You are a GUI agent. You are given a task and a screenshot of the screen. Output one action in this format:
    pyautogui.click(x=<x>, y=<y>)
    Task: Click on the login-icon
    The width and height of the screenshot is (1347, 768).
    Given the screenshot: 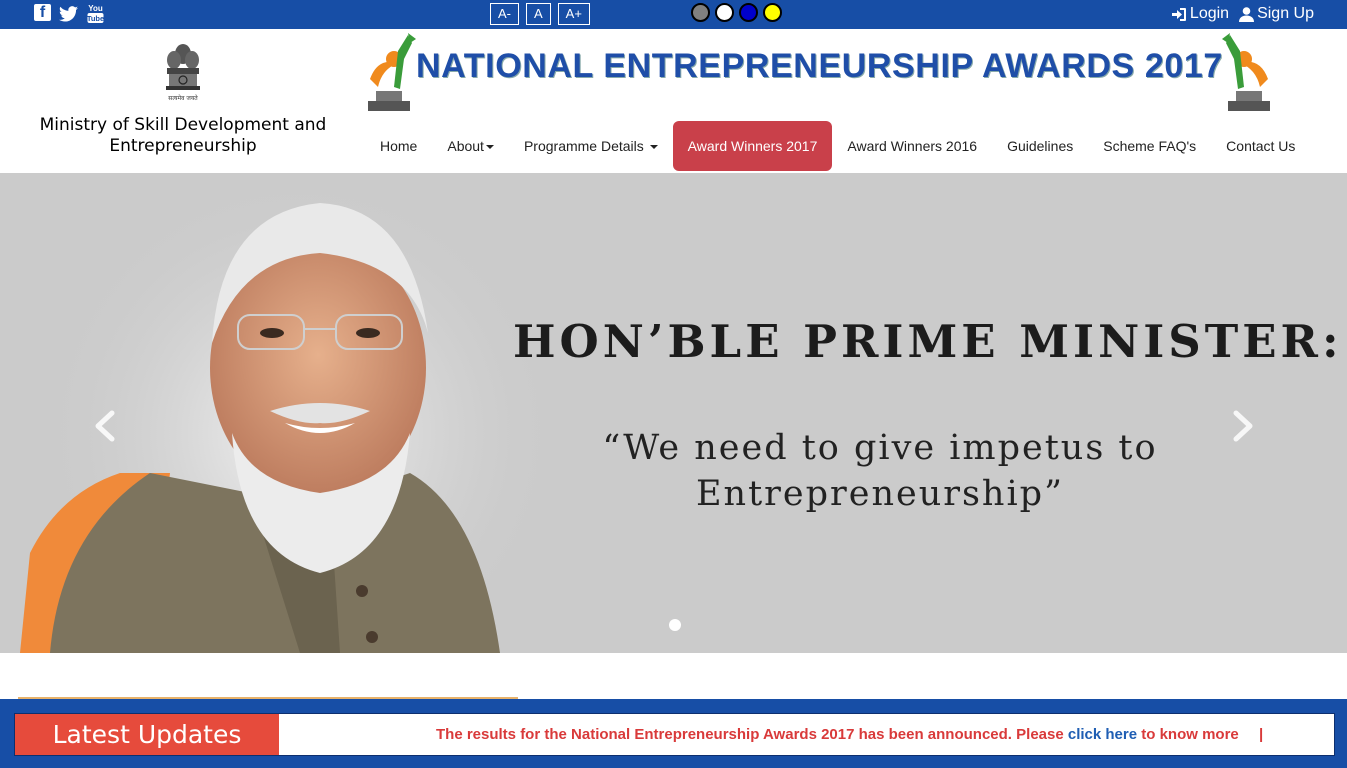 What is the action you would take?
    pyautogui.click(x=1178, y=14)
    